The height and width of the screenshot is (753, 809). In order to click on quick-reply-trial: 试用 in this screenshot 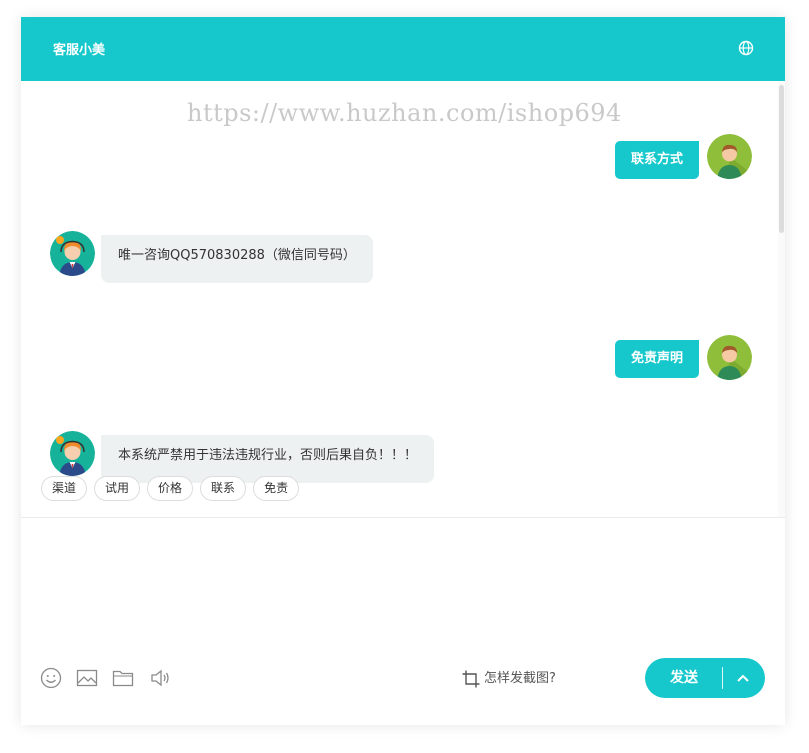, I will do `click(117, 488)`.